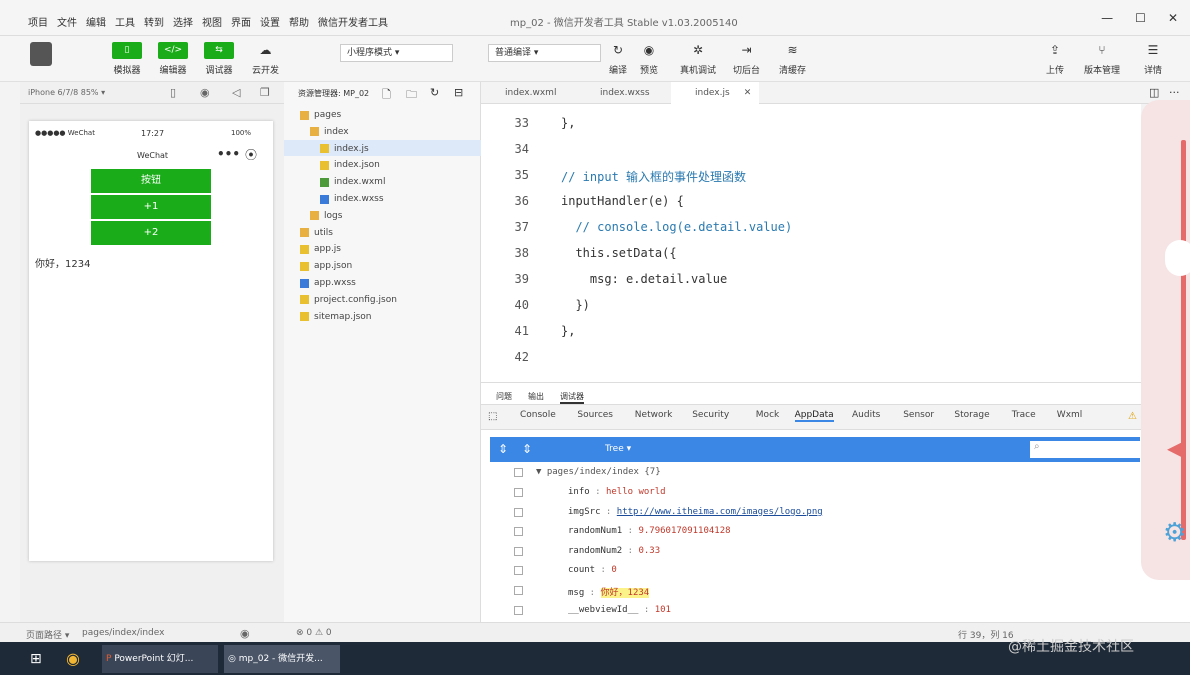 The image size is (1190, 675). I want to click on appdata-row: randomNum1 : 9.796017091104128, so click(649, 531).